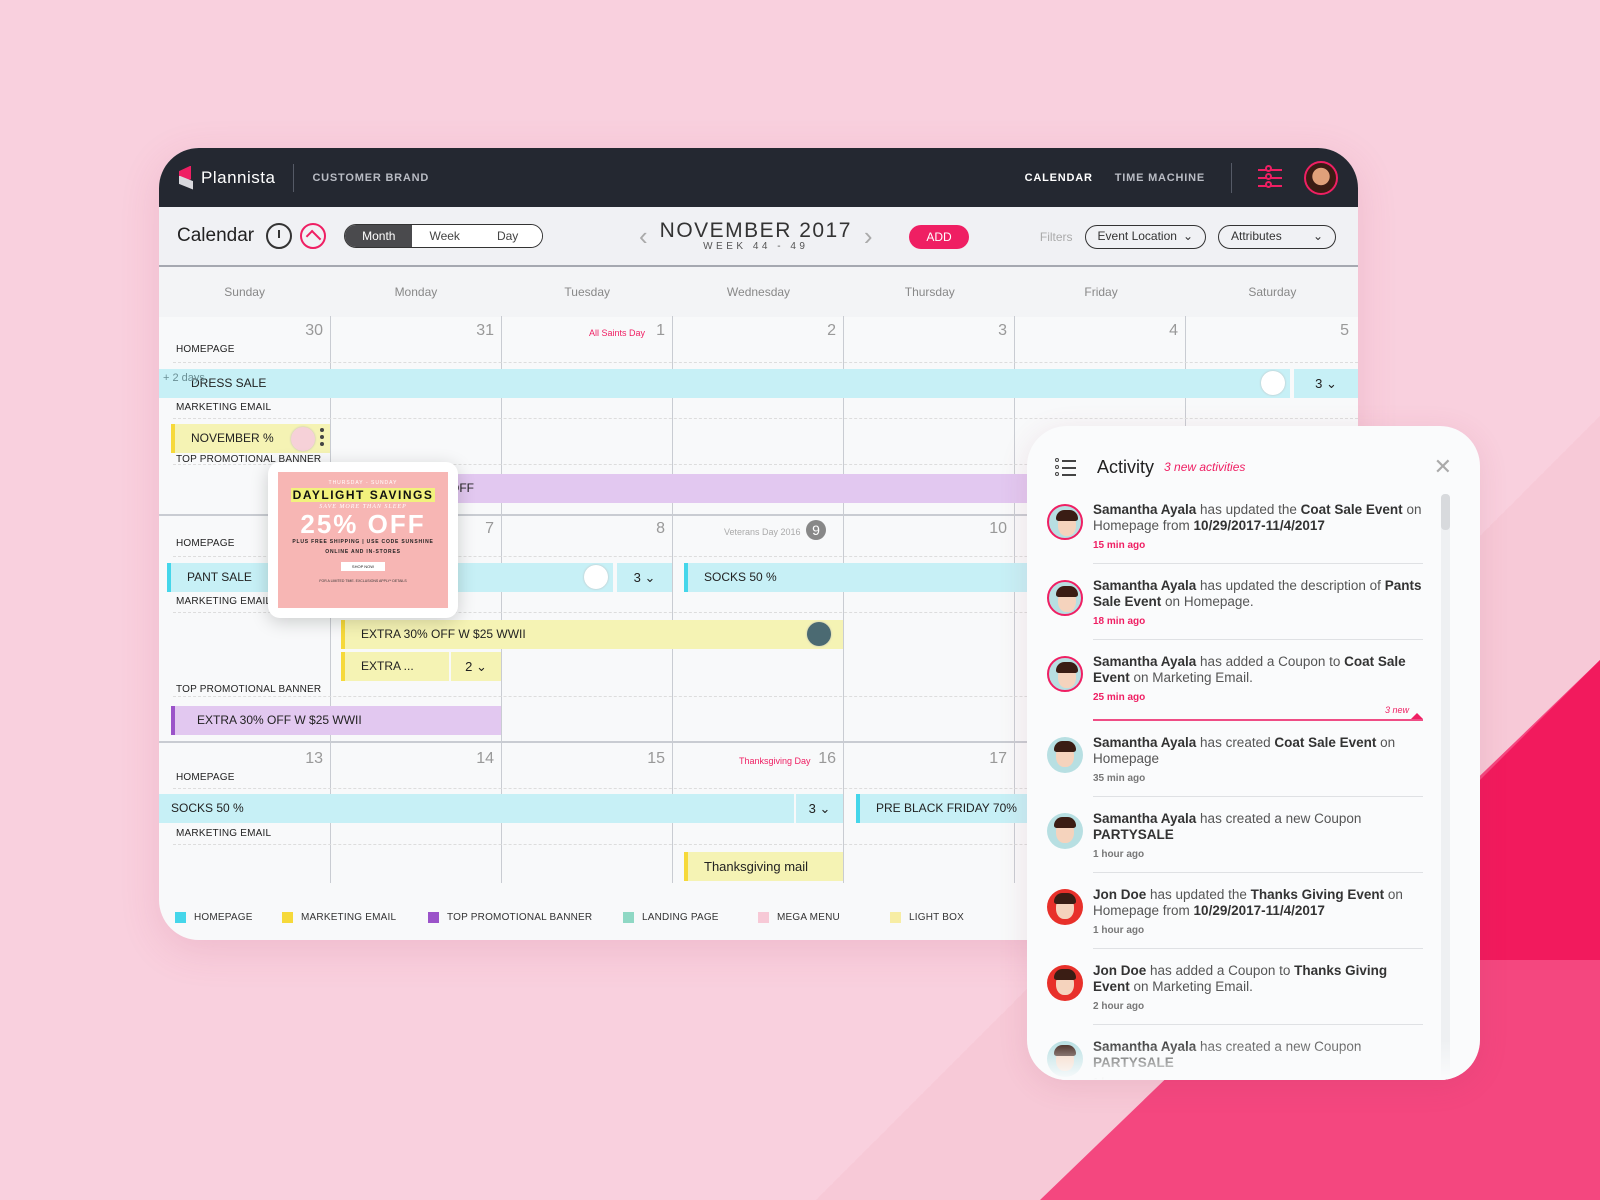 This screenshot has width=1600, height=1200. What do you see at coordinates (1119, 545) in the screenshot?
I see `activity-timestamp: 15 min ago` at bounding box center [1119, 545].